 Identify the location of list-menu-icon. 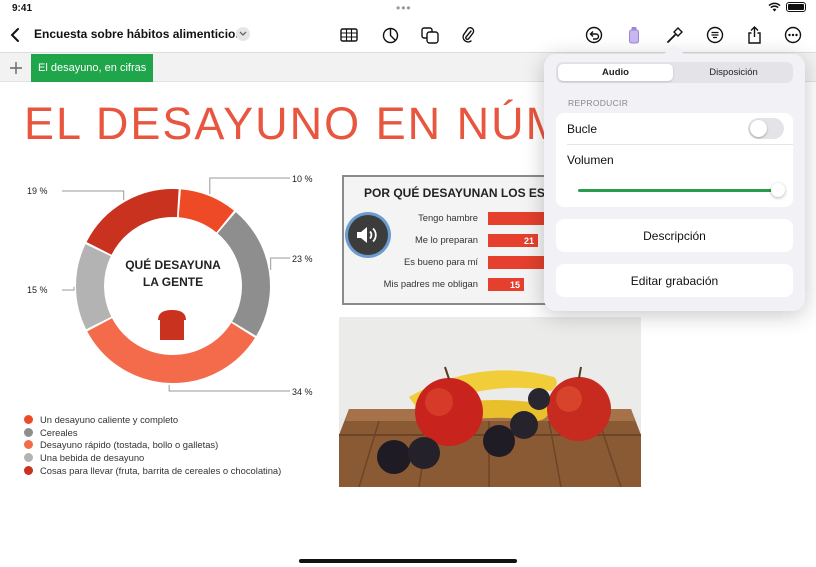
(715, 35).